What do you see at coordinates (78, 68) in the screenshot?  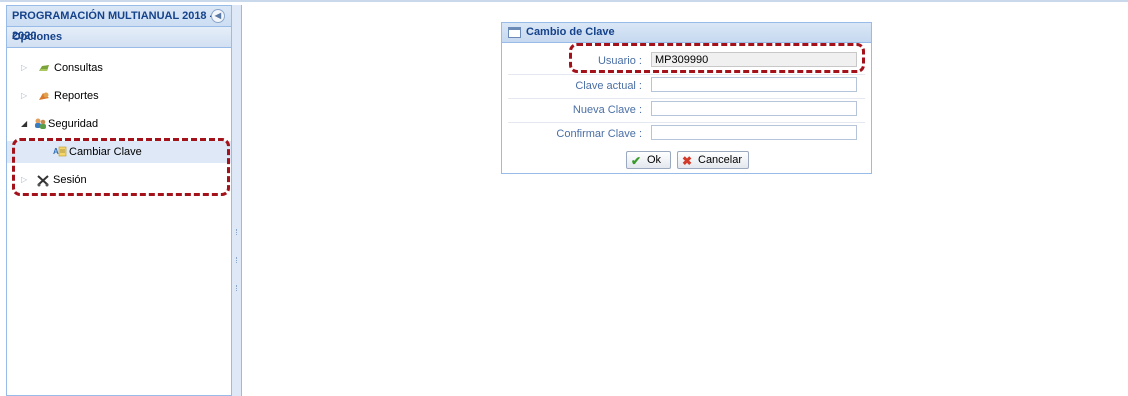 I see `tree-item-label: Consultas` at bounding box center [78, 68].